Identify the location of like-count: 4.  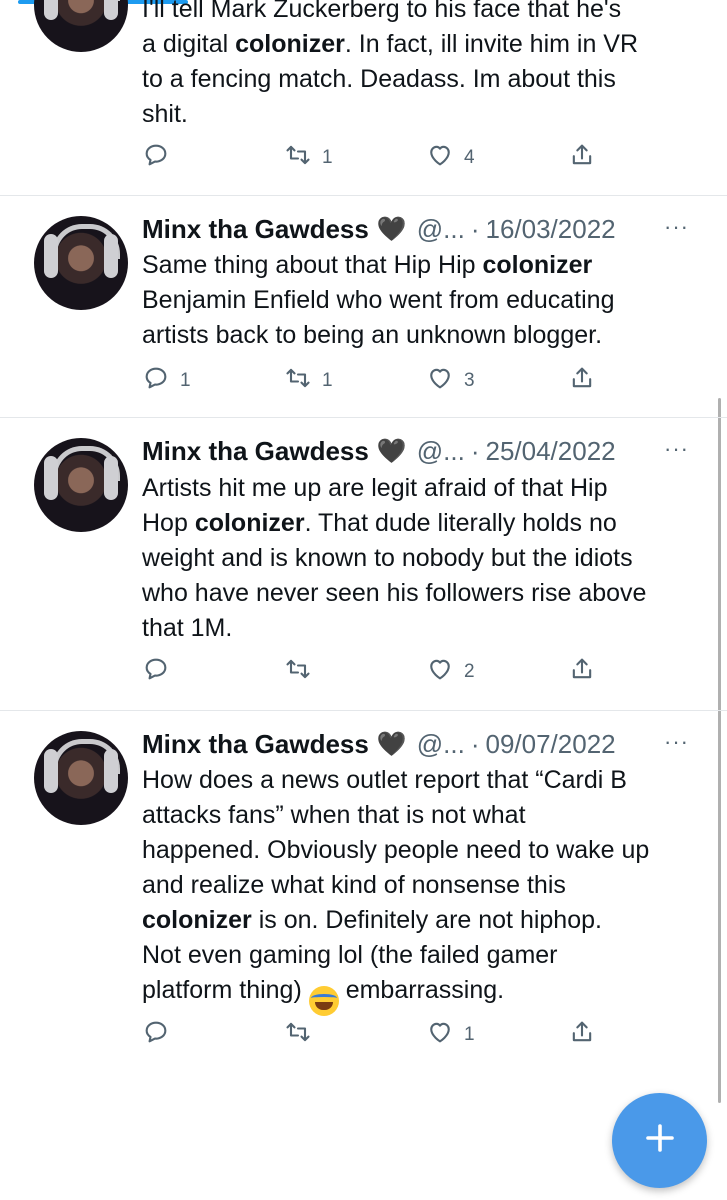
(469, 157).